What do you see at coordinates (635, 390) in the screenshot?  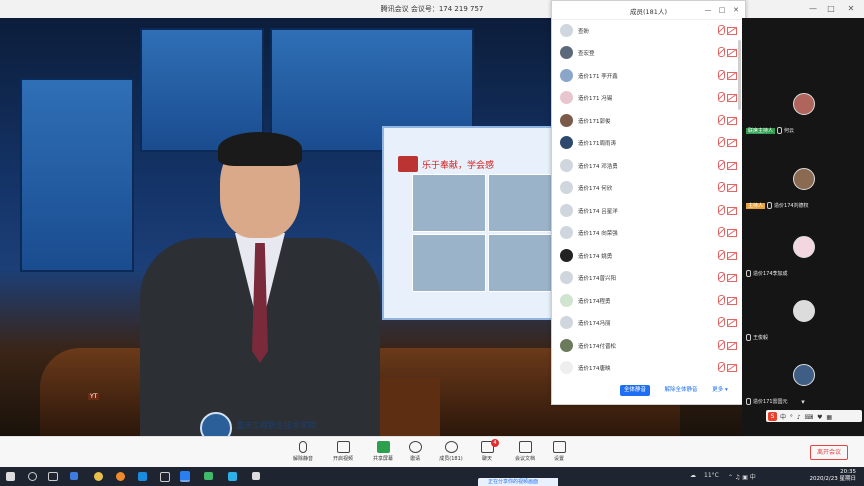 I see `mute-all-button: 全体静音` at bounding box center [635, 390].